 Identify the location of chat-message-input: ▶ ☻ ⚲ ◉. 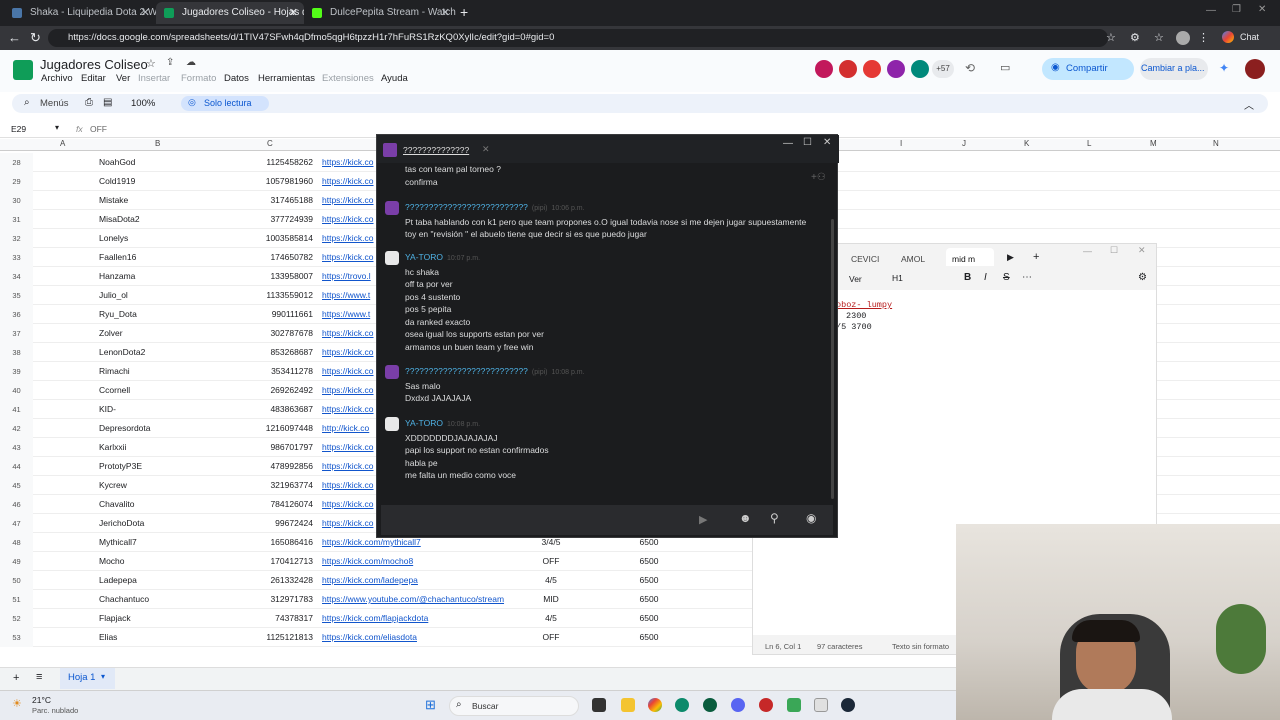
(607, 520).